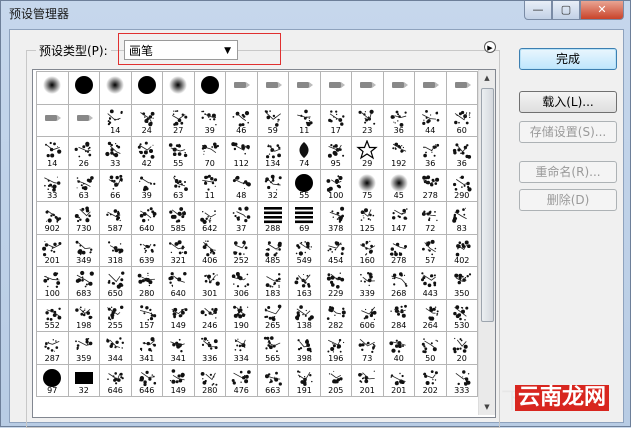 This screenshot has width=631, height=428. Describe the element at coordinates (83, 348) in the screenshot. I see `brush-preset-item: 359` at that location.